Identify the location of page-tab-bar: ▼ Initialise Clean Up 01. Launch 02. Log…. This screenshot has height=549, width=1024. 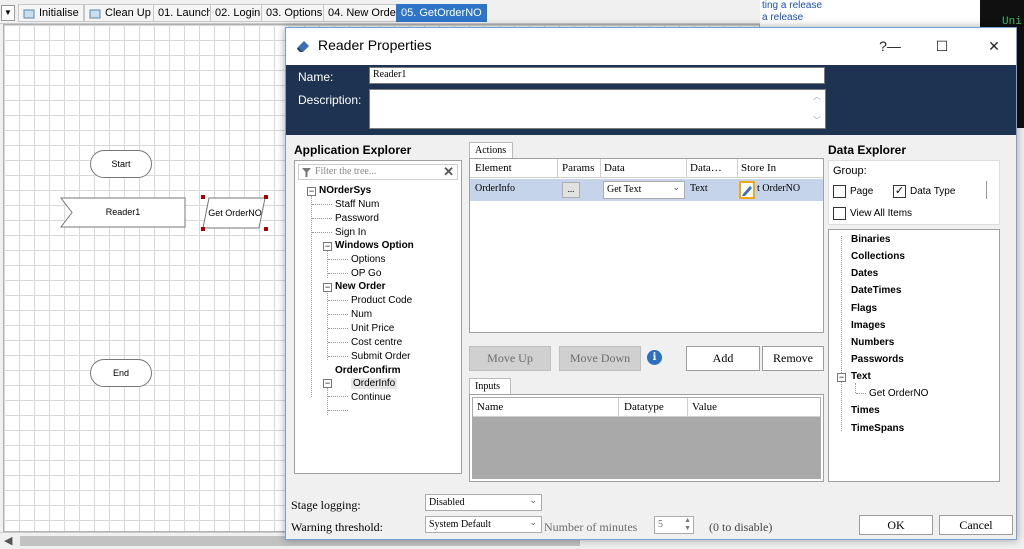
(380, 12).